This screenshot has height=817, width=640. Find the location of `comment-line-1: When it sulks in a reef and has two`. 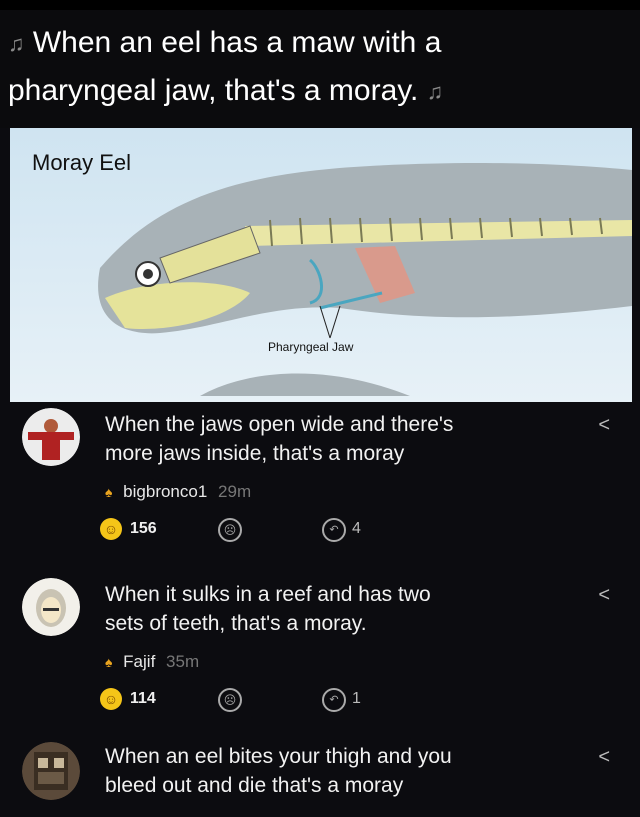

comment-line-1: When it sulks in a reef and has two is located at coordinates (268, 594).